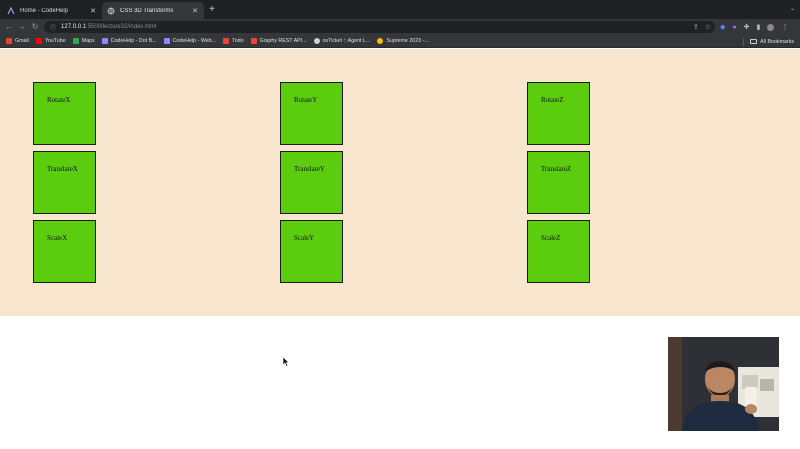  Describe the element at coordinates (552, 100) in the screenshot. I see `box-label: RotateZ` at that location.